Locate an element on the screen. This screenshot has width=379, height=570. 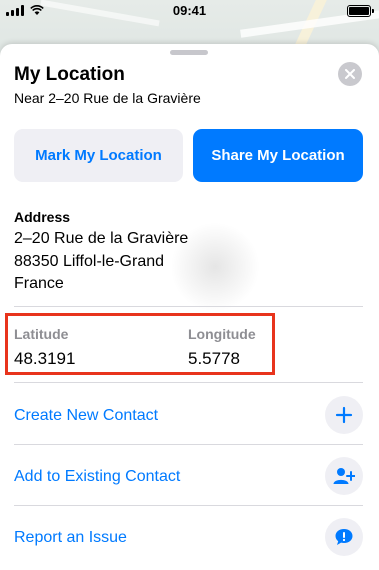
create-contact-button is located at coordinates (344, 415).